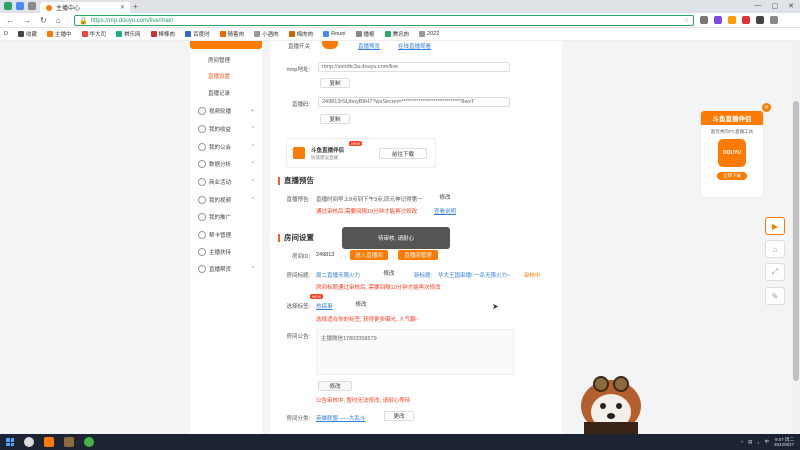 This screenshot has height=450, width=800. I want to click on rtmp-label: rtmp地址:, so click(298, 70).